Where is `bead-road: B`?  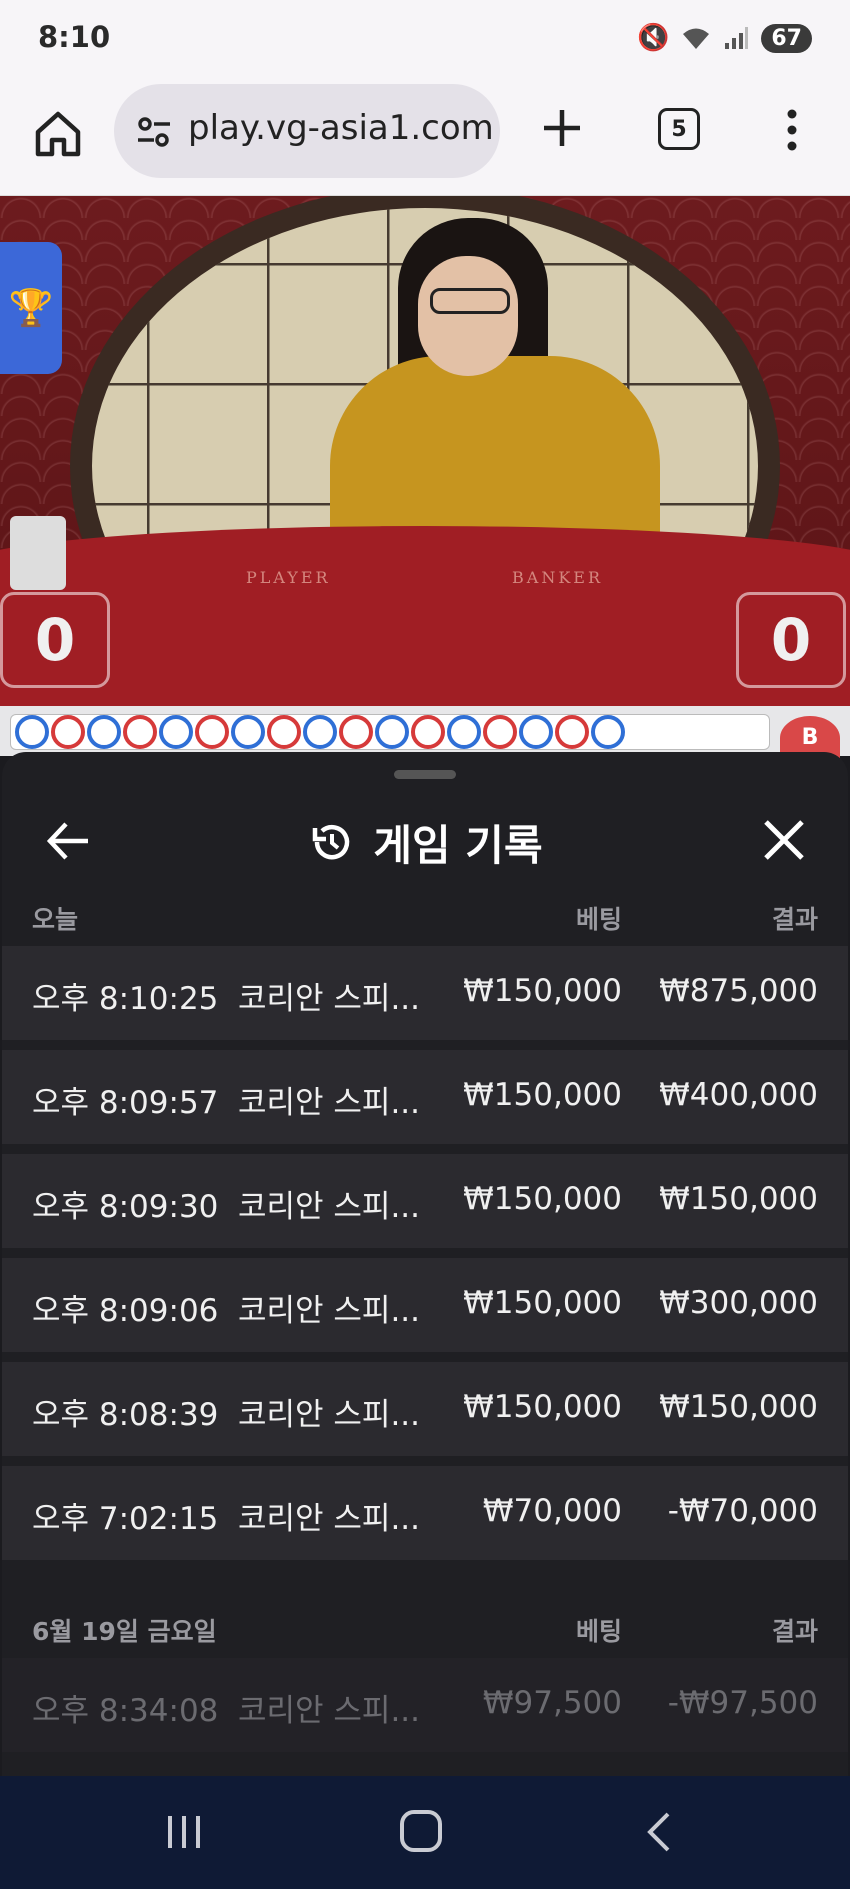 bead-road: B is located at coordinates (425, 733).